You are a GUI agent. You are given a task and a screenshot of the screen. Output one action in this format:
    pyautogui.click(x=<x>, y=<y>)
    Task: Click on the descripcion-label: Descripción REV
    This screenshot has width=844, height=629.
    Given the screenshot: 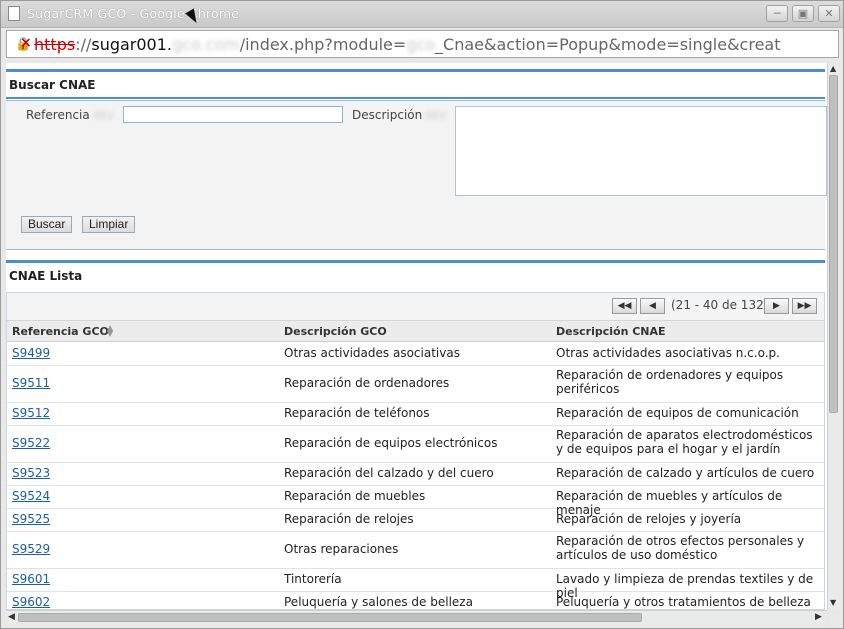 What is the action you would take?
    pyautogui.click(x=399, y=115)
    